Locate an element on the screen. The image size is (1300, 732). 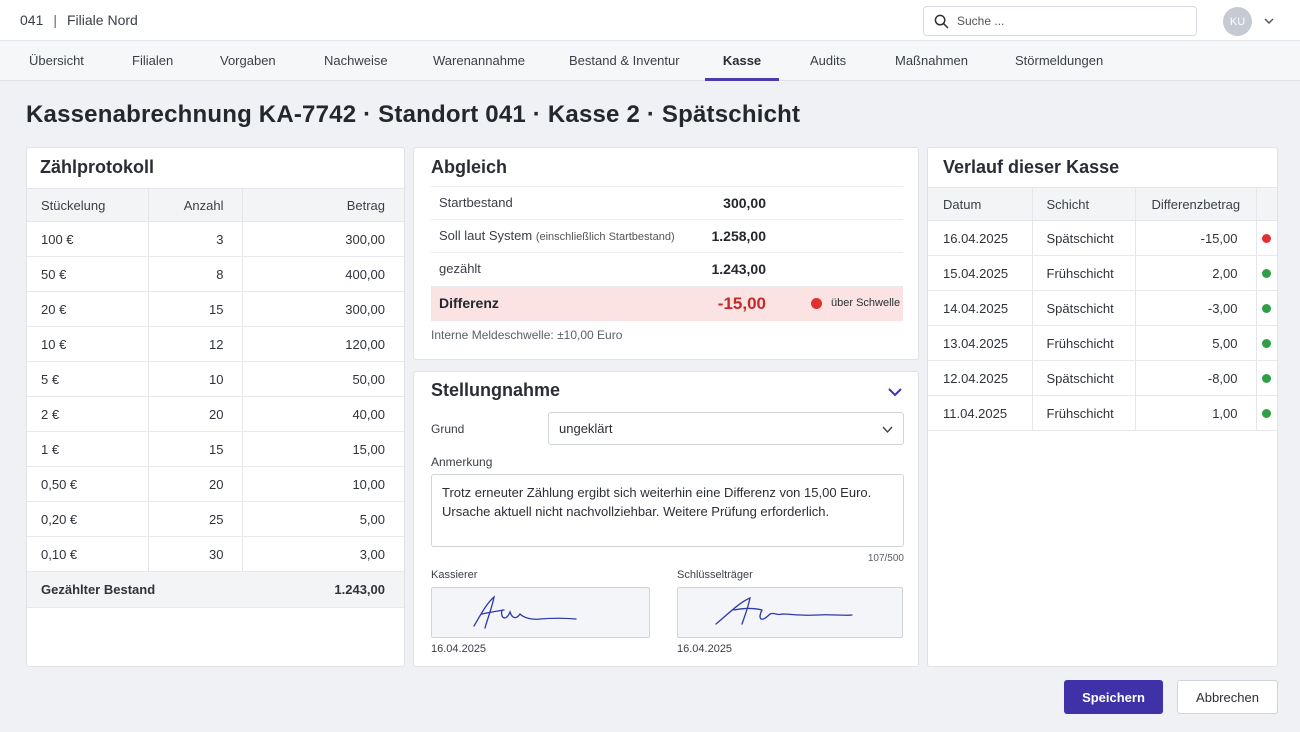
table-row: 5 €10 50,00 is located at coordinates (215, 379).